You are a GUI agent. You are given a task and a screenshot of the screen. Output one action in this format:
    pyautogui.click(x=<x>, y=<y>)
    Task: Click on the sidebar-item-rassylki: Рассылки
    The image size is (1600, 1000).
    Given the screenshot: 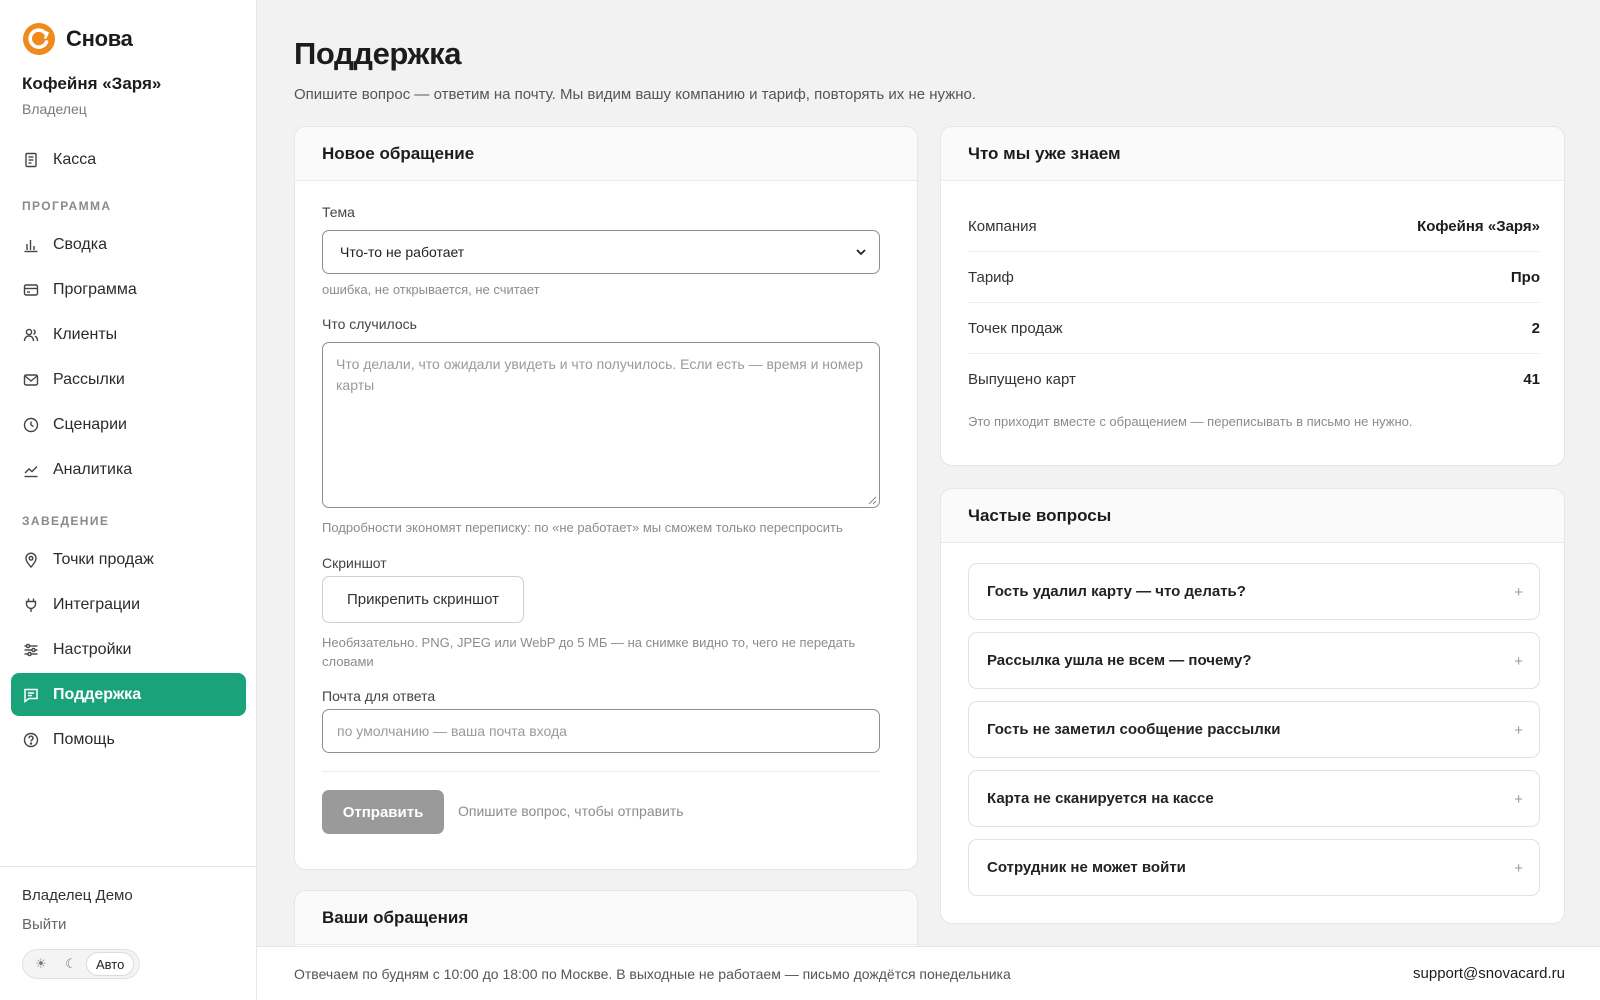 What is the action you would take?
    pyautogui.click(x=128, y=379)
    